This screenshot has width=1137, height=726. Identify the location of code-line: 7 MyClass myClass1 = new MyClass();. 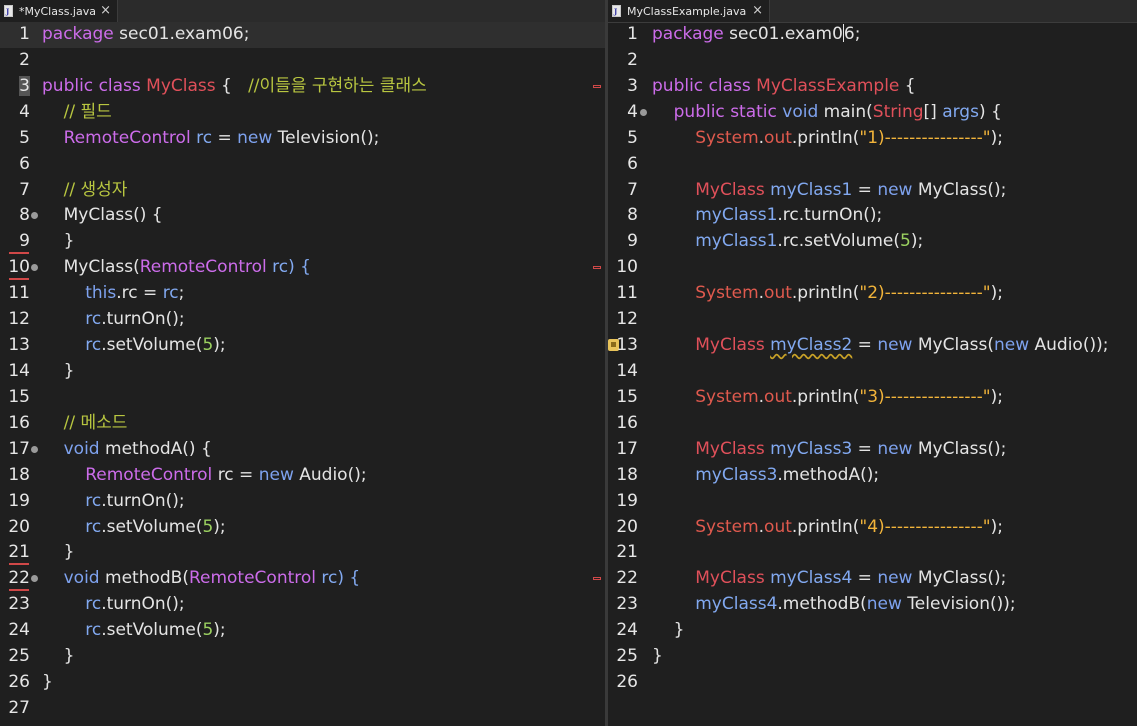
(872, 191).